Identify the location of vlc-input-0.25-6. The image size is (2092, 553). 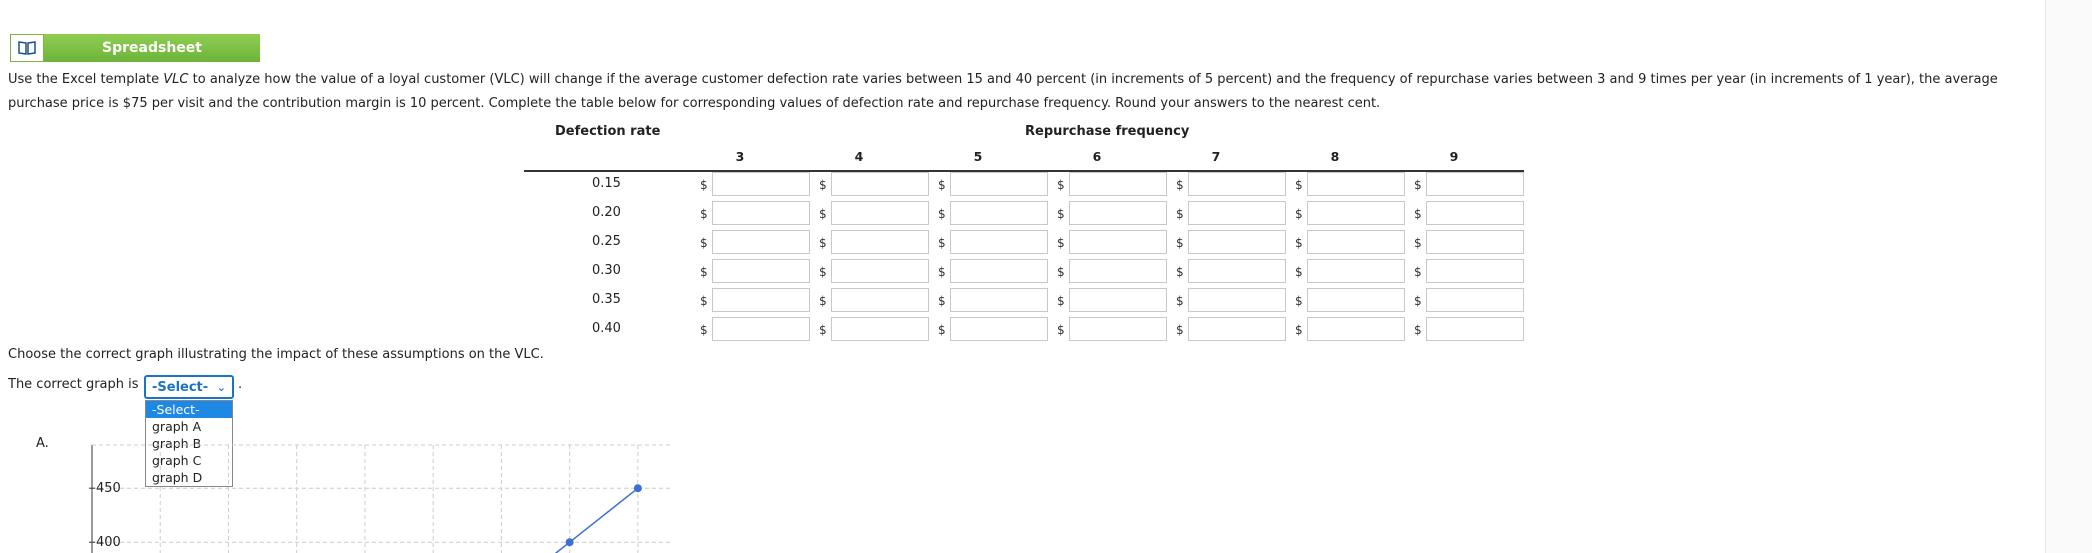
(1118, 242).